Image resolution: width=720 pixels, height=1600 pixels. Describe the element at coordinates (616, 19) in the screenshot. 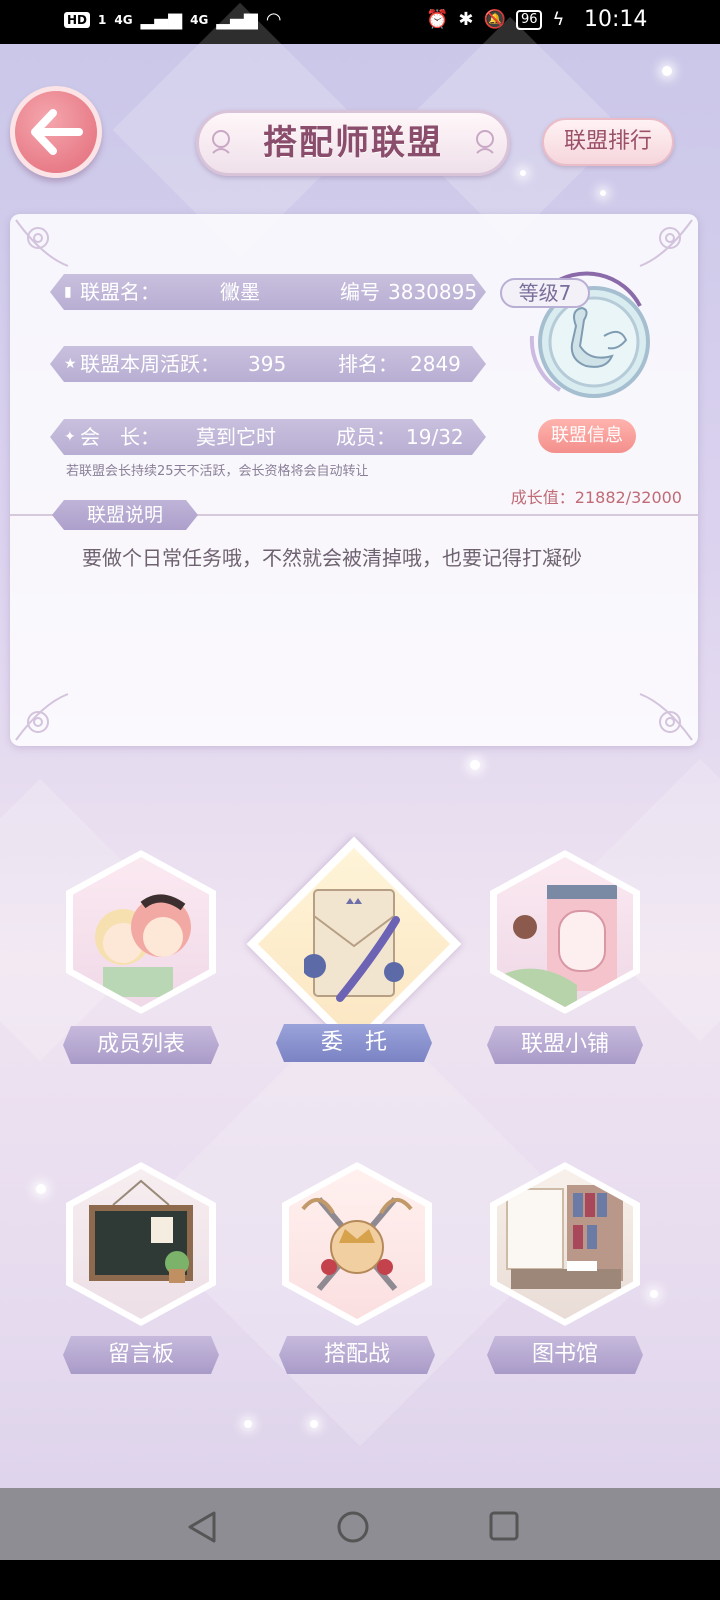

I see `clock: 10:14` at that location.